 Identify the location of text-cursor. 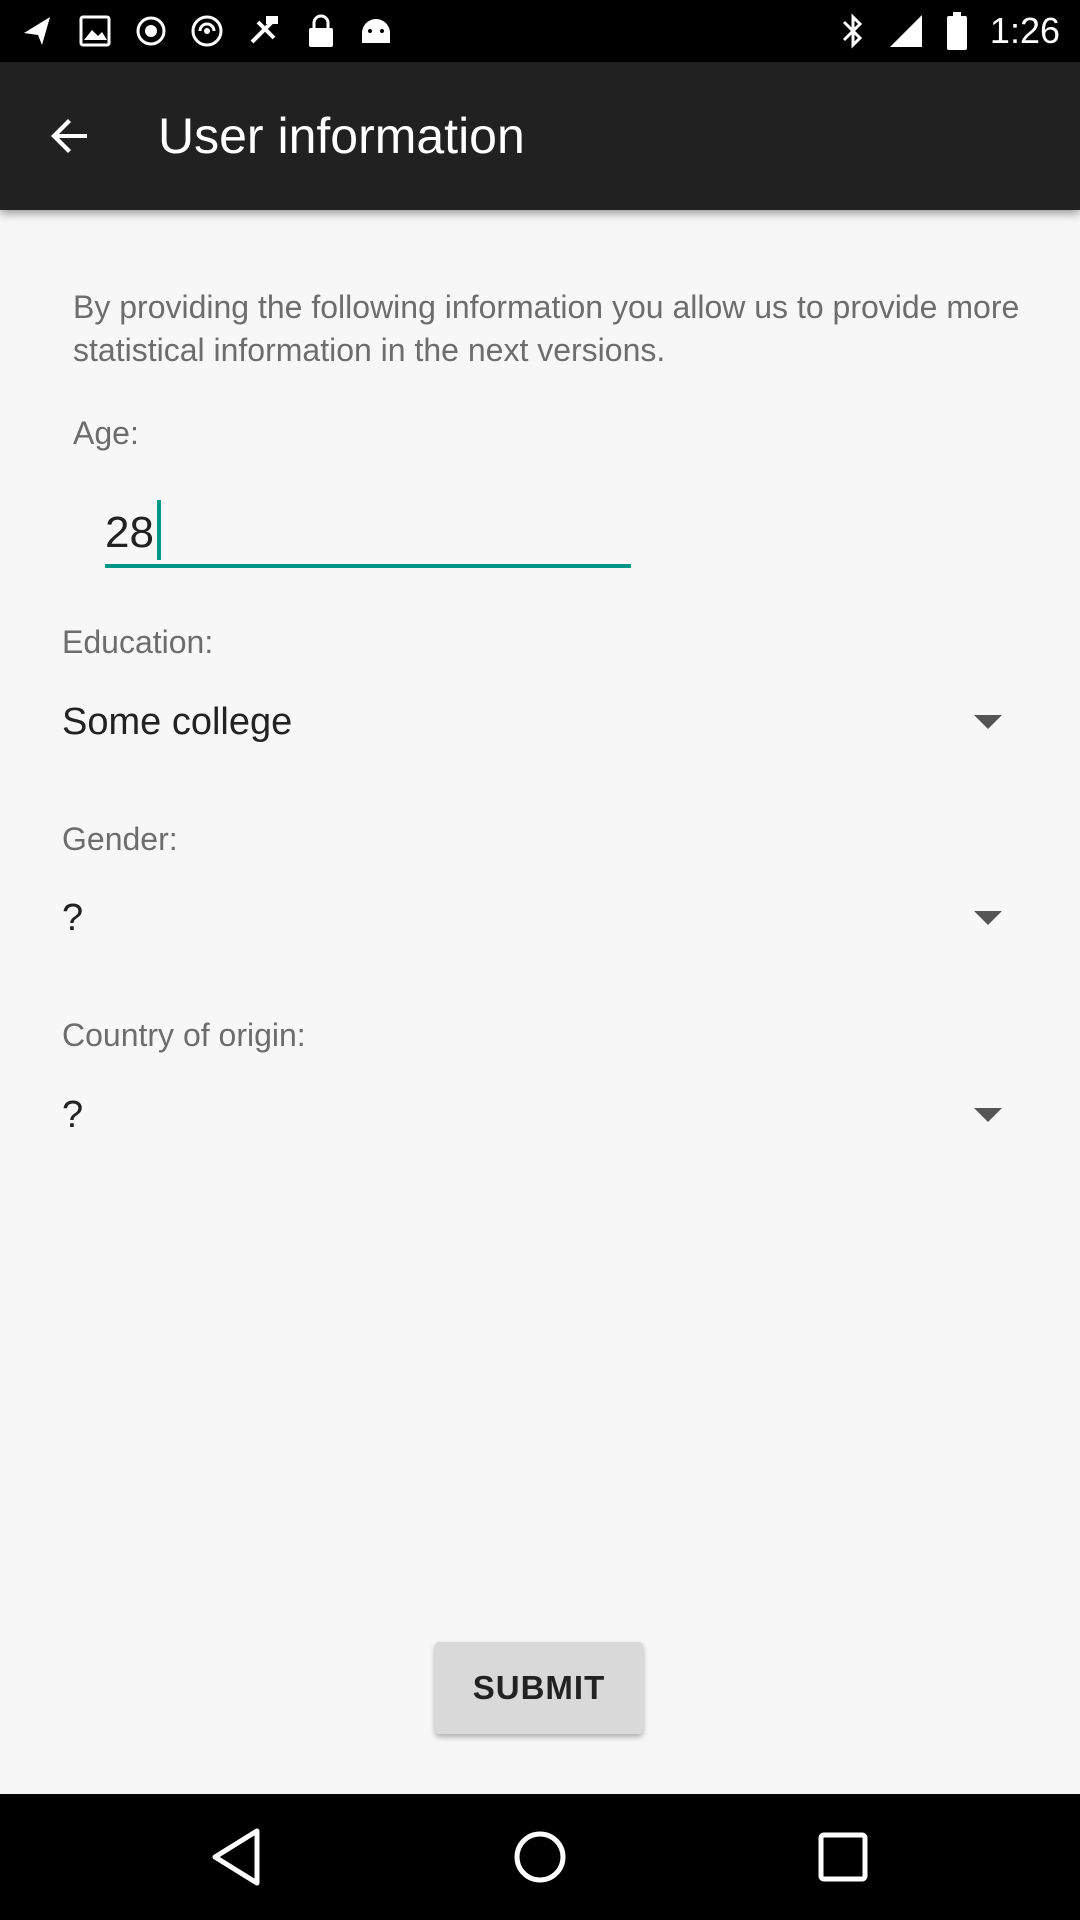
(159, 530).